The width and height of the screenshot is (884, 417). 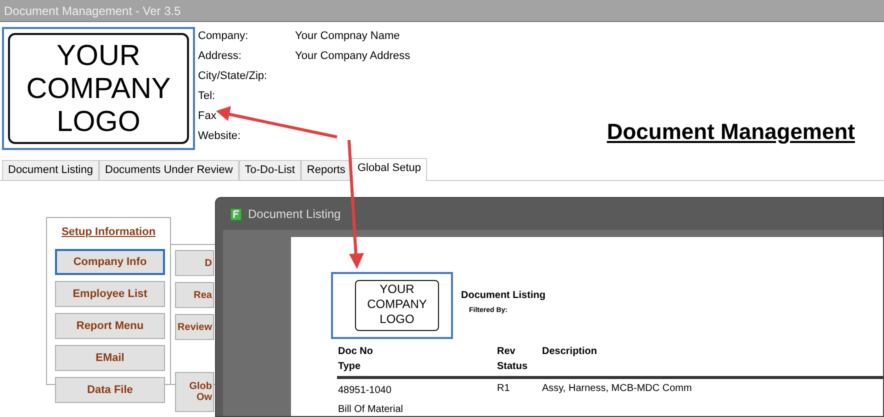 I want to click on window-title: Document Management - Ver 3.5, so click(x=442, y=11).